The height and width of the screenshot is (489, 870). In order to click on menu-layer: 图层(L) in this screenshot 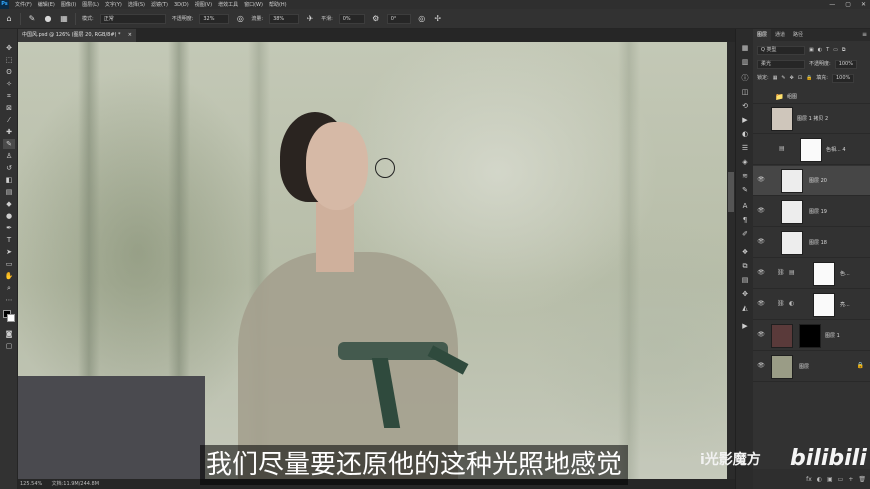, I will do `click(90, 4)`.